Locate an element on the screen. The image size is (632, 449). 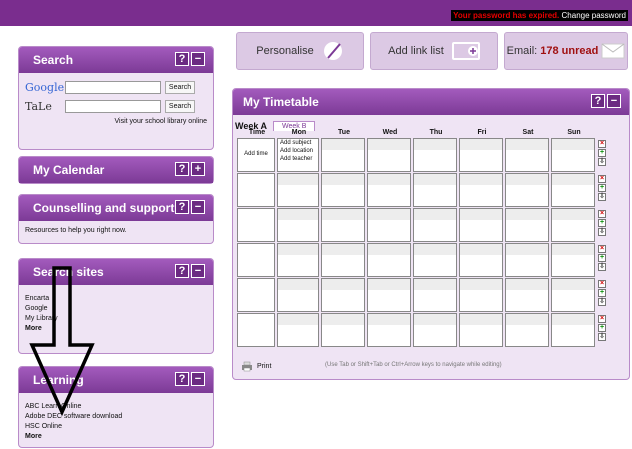
email-button: Email: 178 unread is located at coordinates (566, 51).